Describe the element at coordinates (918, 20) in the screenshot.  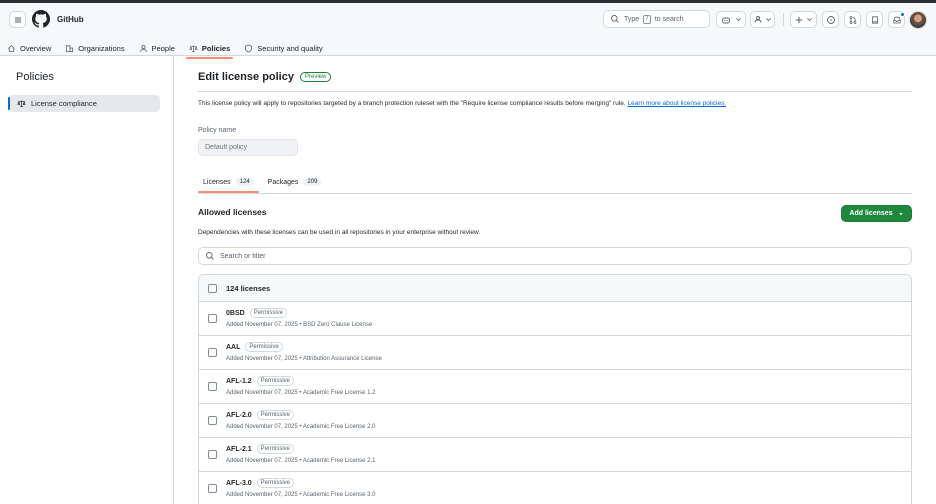
I see `avatar` at that location.